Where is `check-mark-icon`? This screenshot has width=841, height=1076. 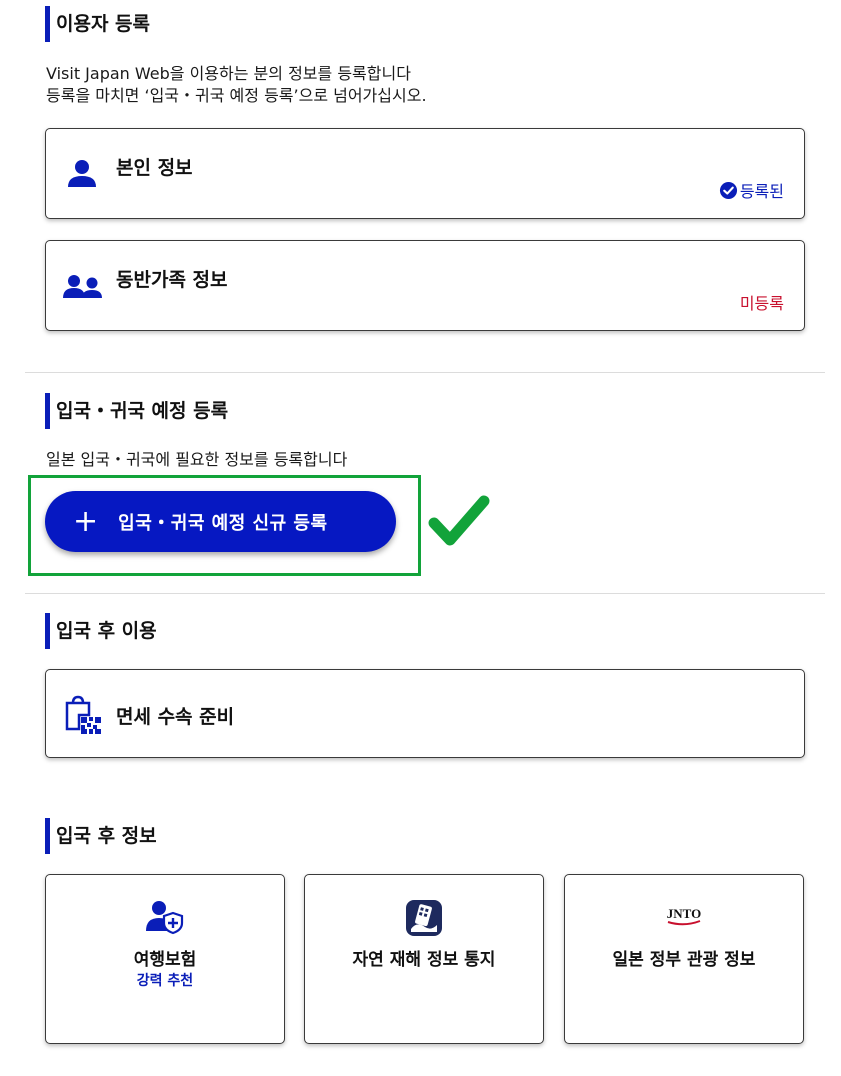
check-mark-icon is located at coordinates (459, 523).